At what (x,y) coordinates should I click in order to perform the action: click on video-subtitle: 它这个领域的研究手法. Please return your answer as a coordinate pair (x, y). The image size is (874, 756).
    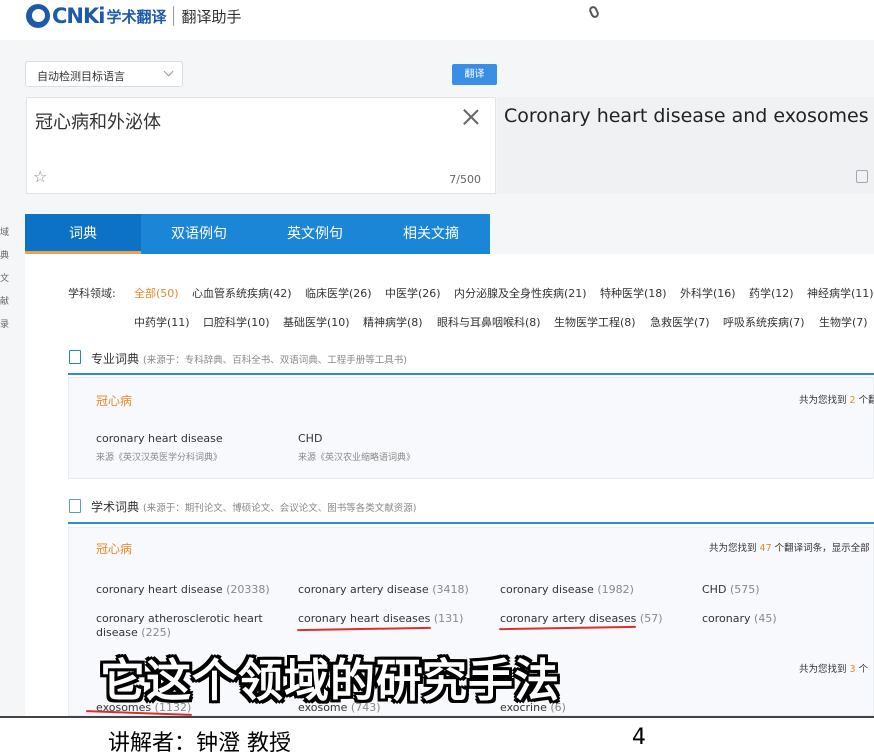
    Looking at the image, I should click on (330, 680).